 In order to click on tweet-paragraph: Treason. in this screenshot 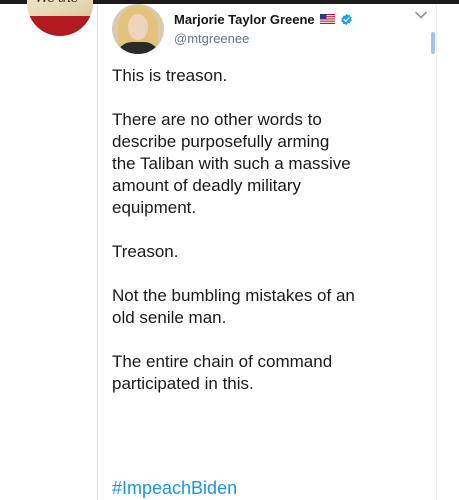, I will do `click(145, 251)`.